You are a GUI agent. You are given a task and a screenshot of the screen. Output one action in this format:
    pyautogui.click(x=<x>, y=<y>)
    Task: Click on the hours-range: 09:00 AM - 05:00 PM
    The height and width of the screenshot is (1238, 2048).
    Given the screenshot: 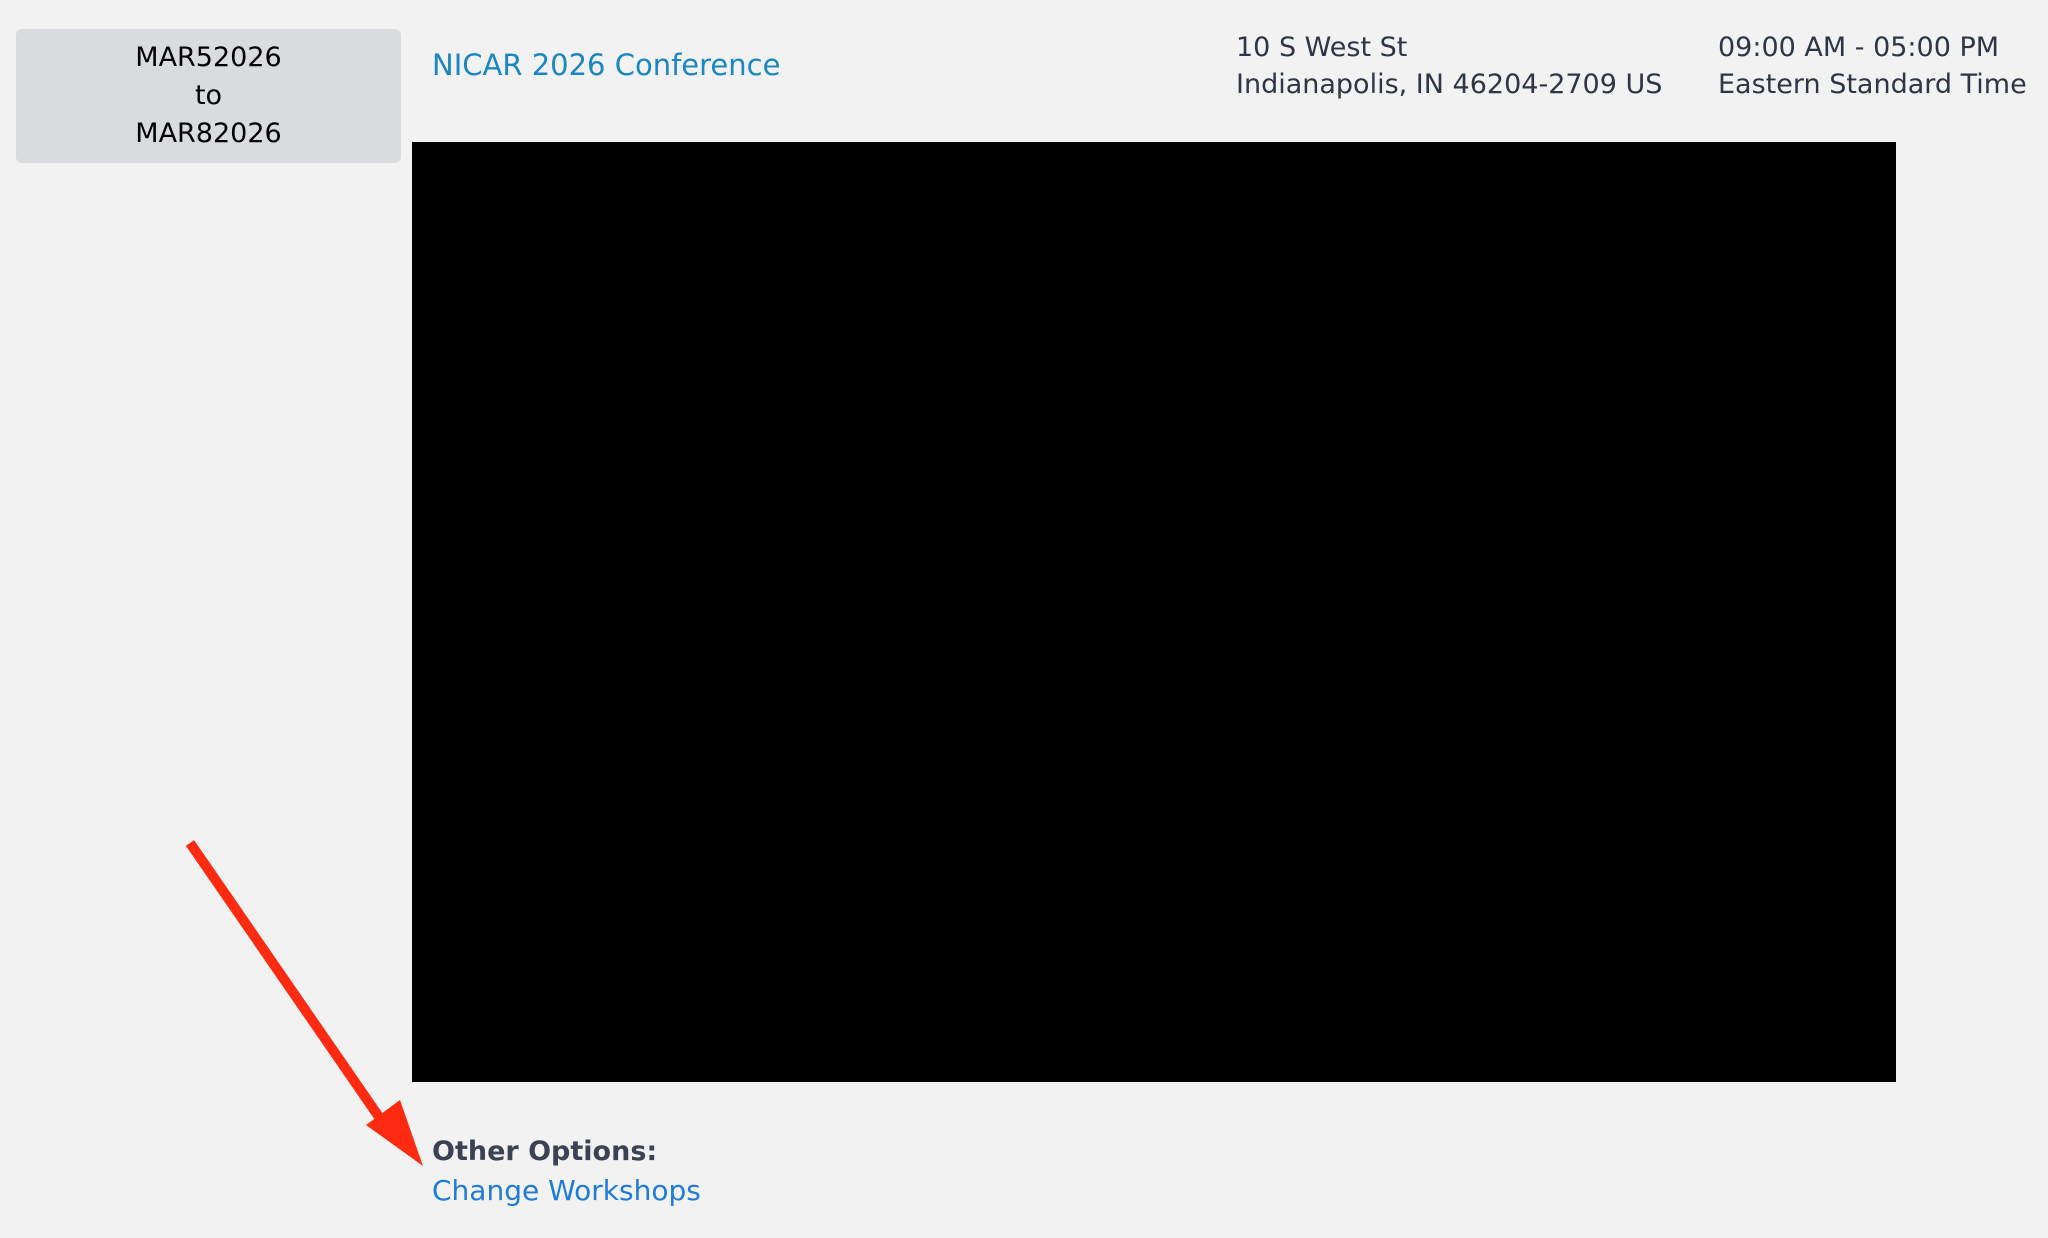 What is the action you would take?
    pyautogui.click(x=1859, y=47)
    